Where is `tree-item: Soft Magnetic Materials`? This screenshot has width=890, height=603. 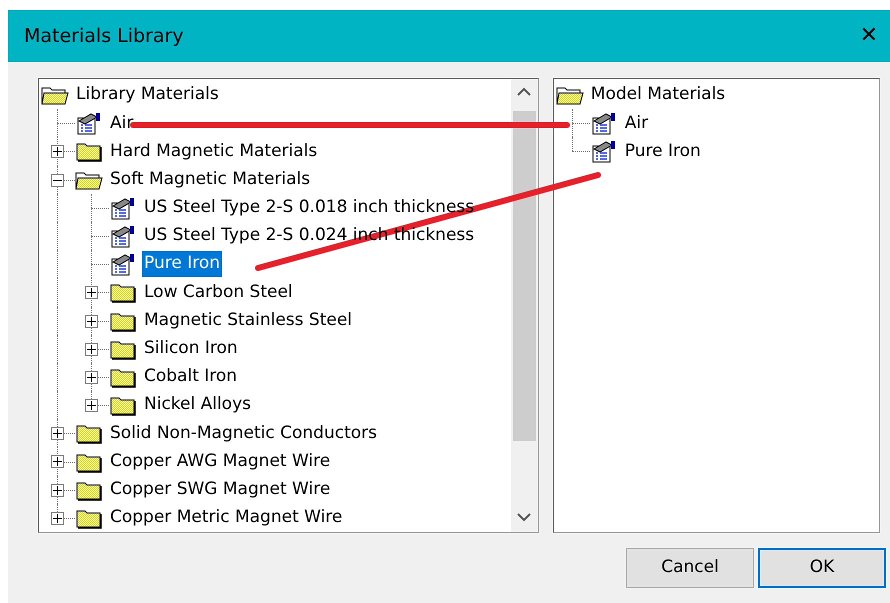
tree-item: Soft Magnetic Materials is located at coordinates (210, 179).